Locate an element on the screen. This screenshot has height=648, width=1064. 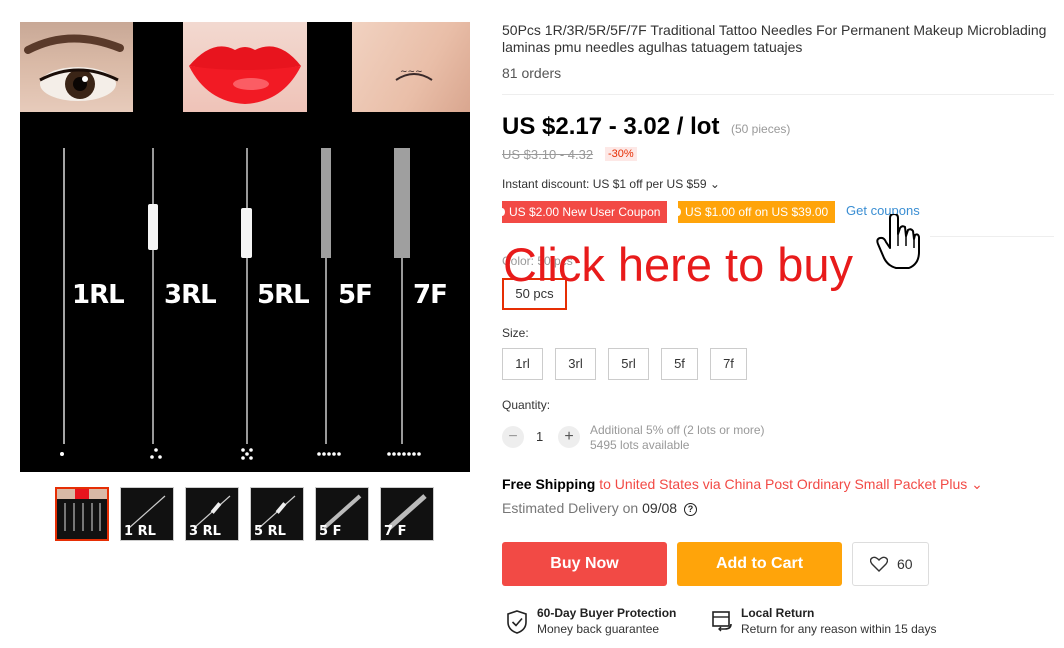
question-icon: ? is located at coordinates (690, 509).